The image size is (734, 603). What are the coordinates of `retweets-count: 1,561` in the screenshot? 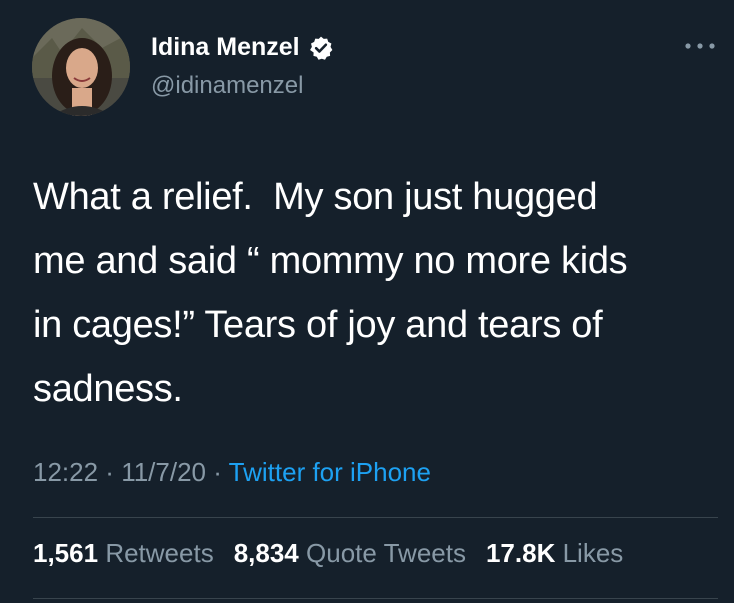 It's located at (66, 553).